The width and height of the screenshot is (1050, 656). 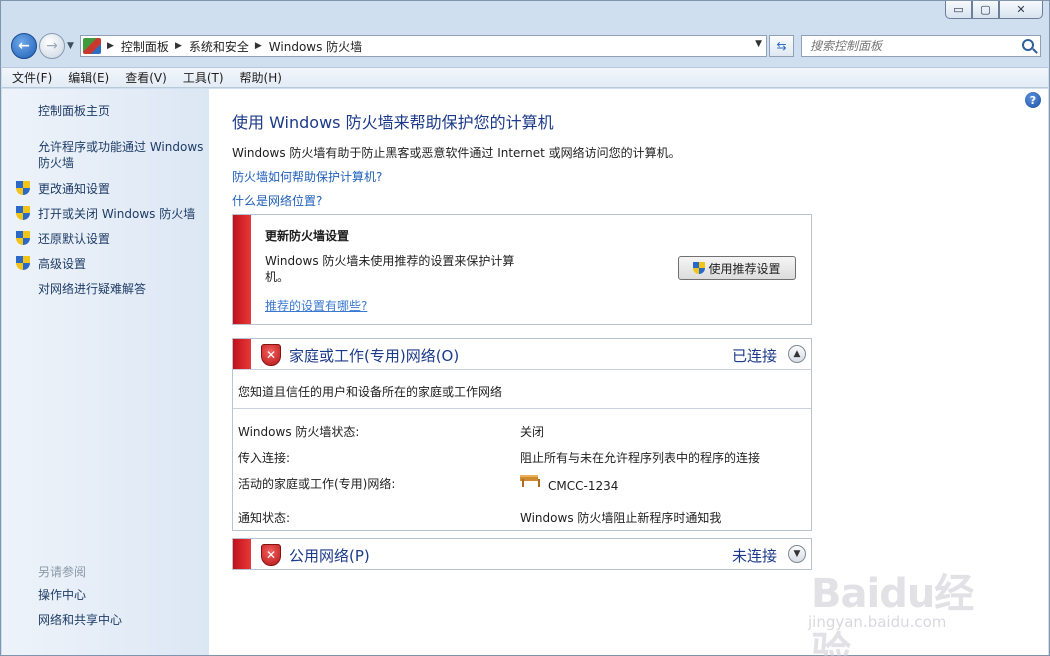 I want to click on sidebar-action-center-link: 操作中心, so click(x=123, y=595).